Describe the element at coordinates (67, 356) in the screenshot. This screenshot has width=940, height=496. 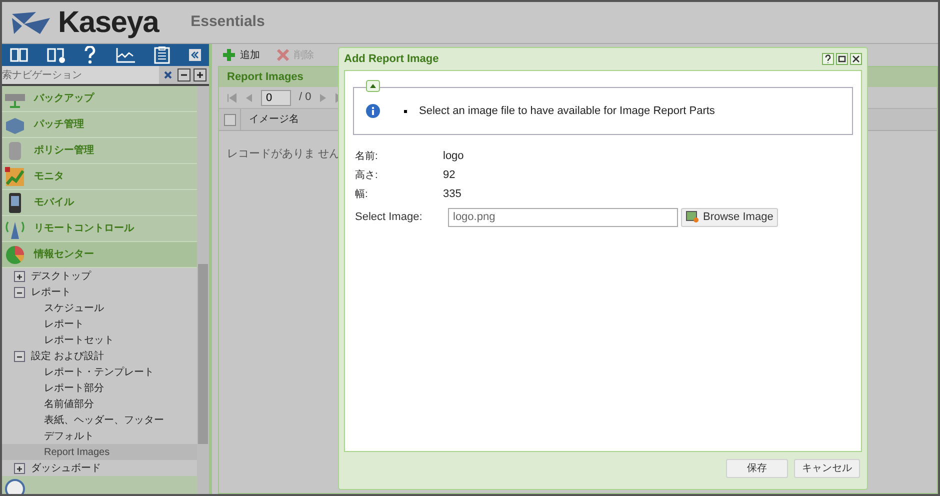
I see `tree-item: 設定 および設計` at that location.